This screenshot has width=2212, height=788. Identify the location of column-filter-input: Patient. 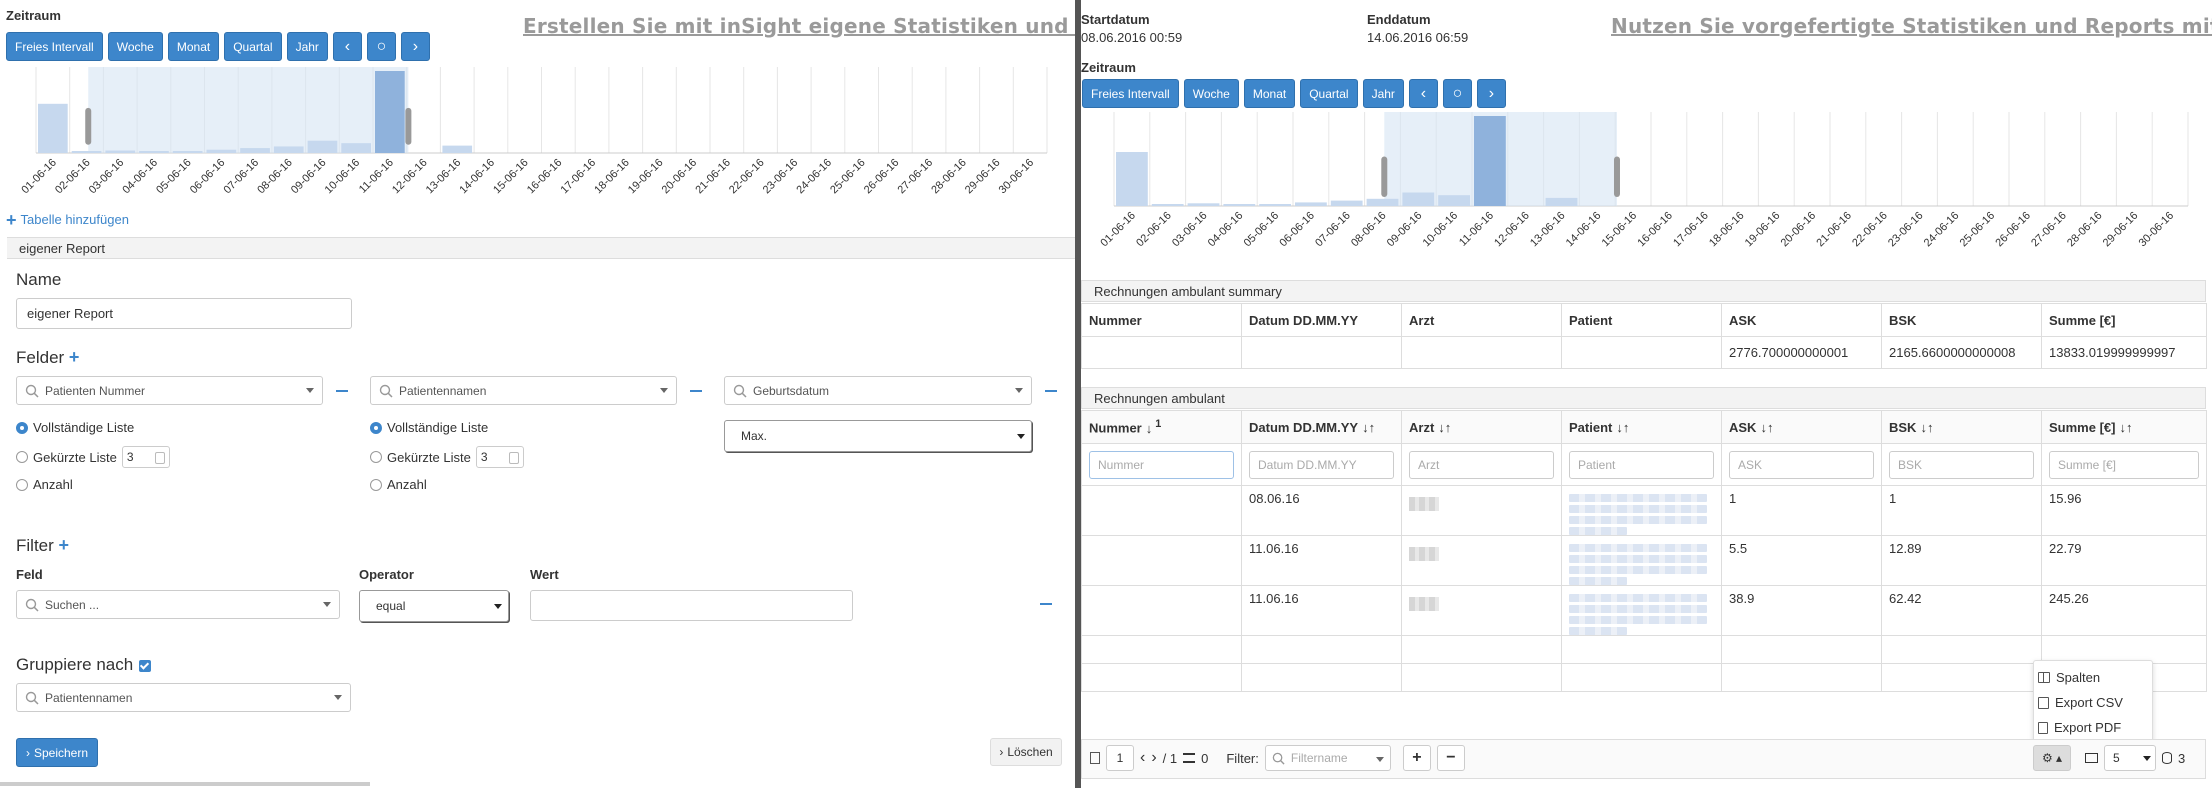
(1641, 464).